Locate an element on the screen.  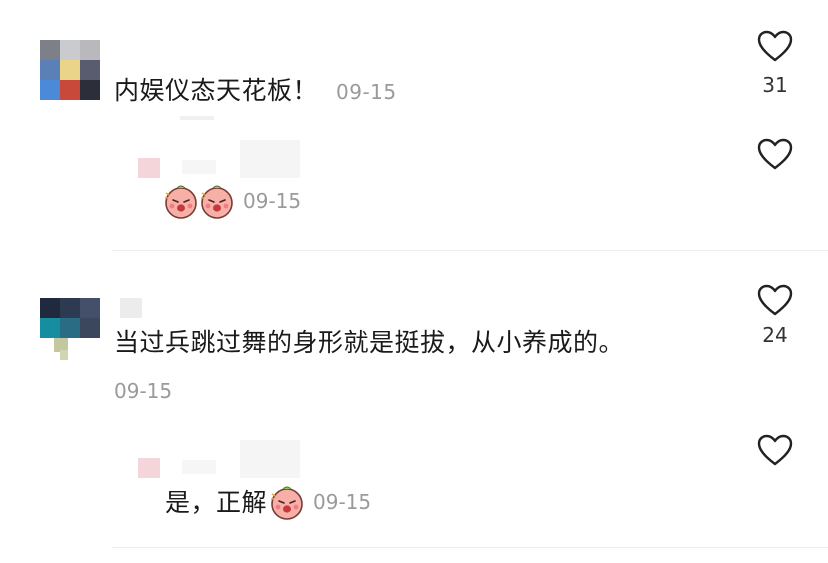
comment-body: 当过兵跳过舞的身形就是挺拔，从小养成的。 is located at coordinates (369, 342).